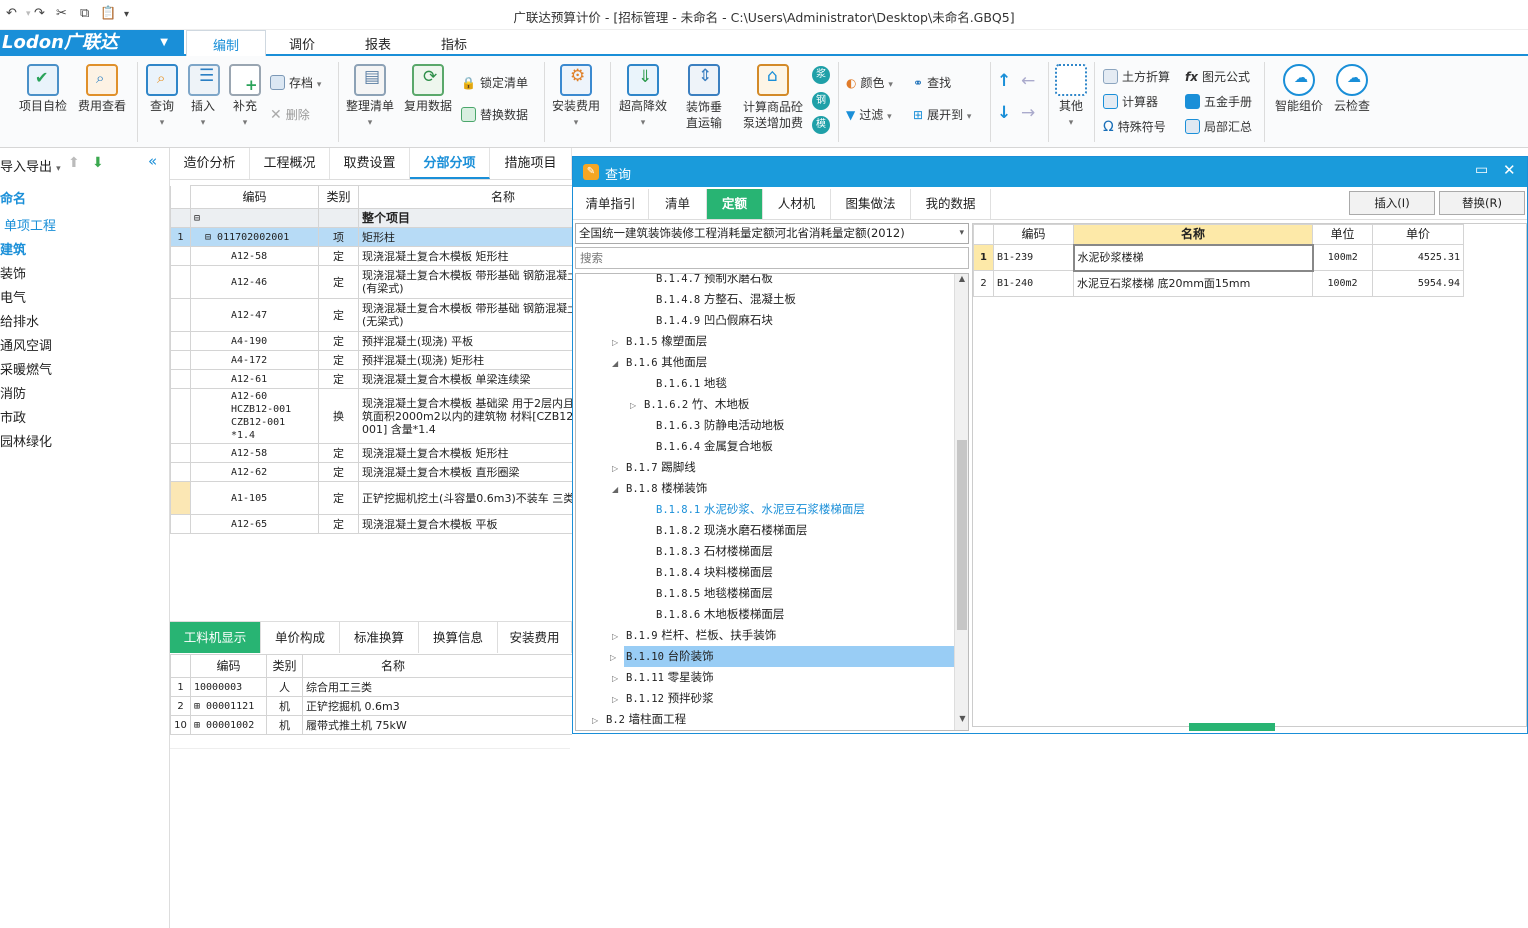  I want to click on quota-row: A12-61 定现浇混凝土复合木模板 单梁连续梁, so click(371, 379).